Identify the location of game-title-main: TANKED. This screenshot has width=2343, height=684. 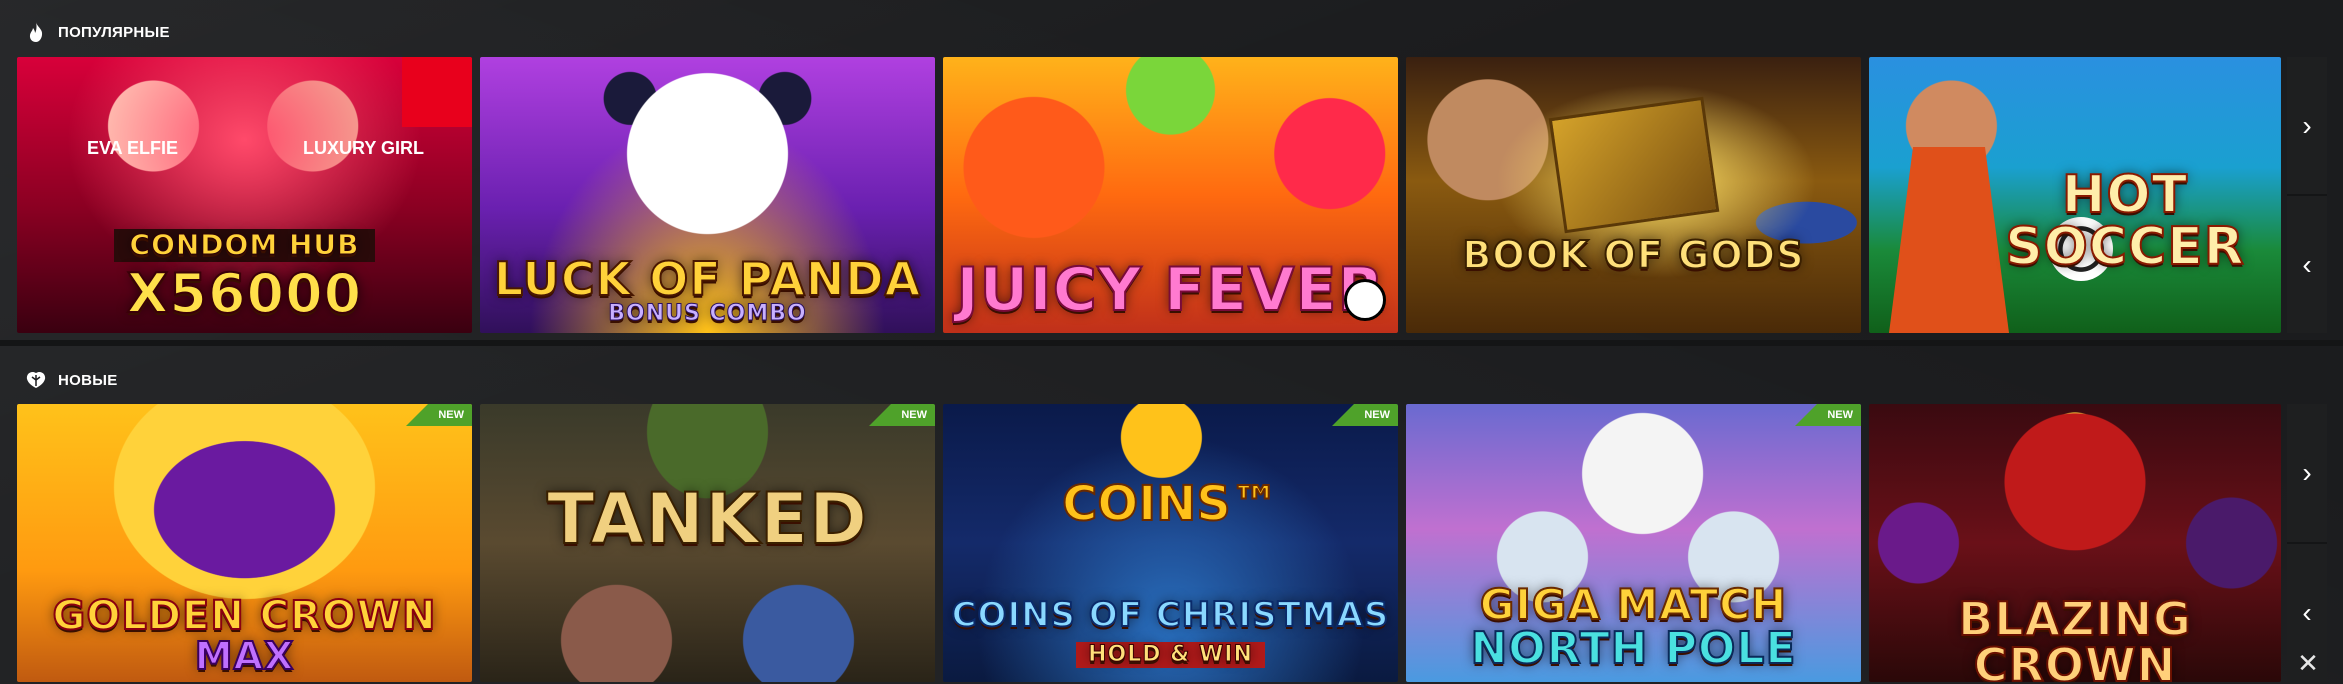
(707, 519).